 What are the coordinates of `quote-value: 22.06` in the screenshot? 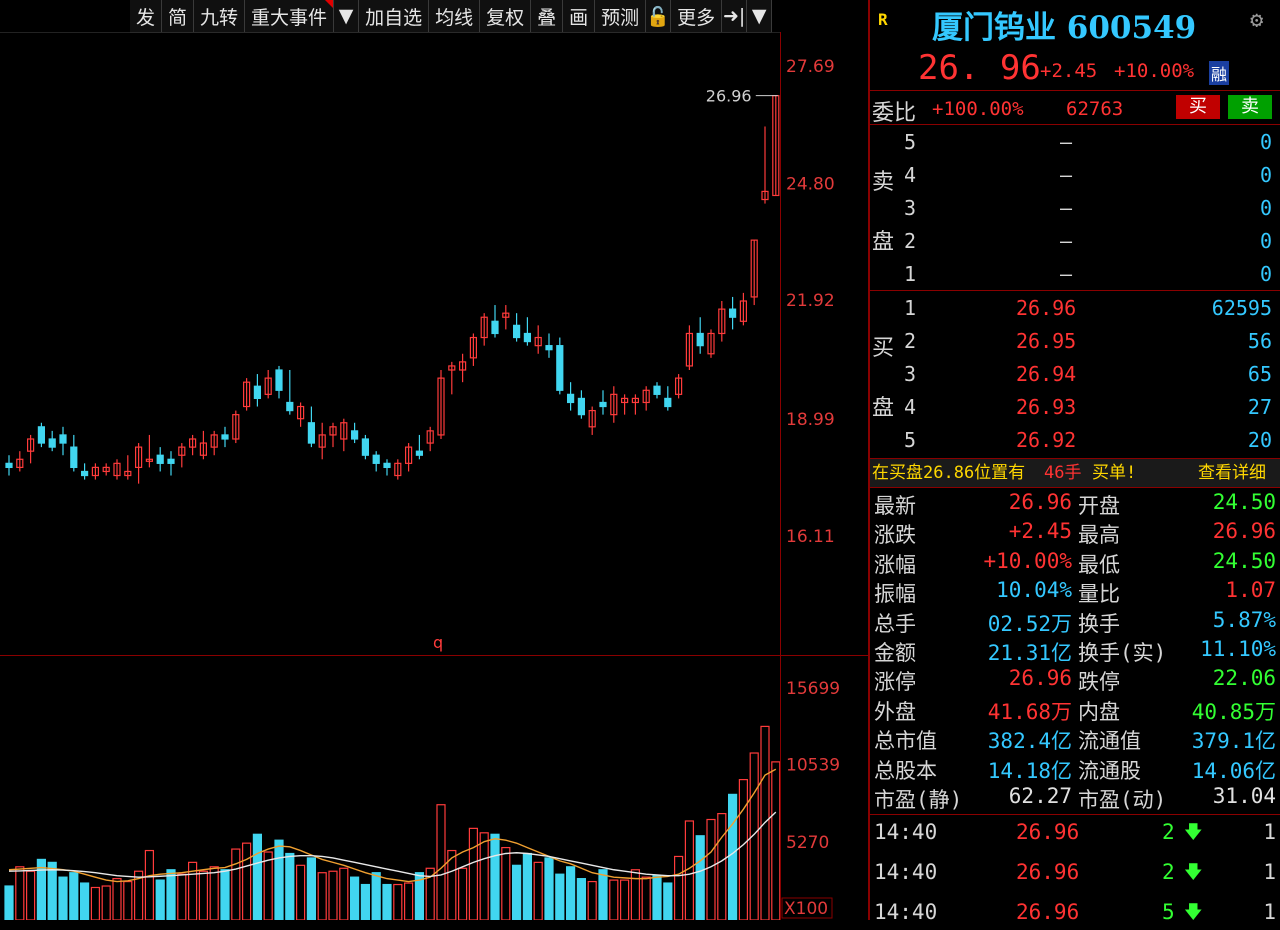 It's located at (1244, 678).